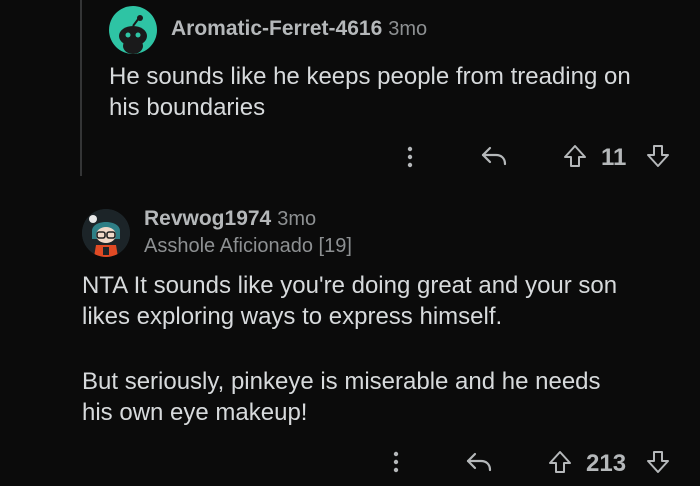  I want to click on comment-line: his boundaries, so click(187, 107).